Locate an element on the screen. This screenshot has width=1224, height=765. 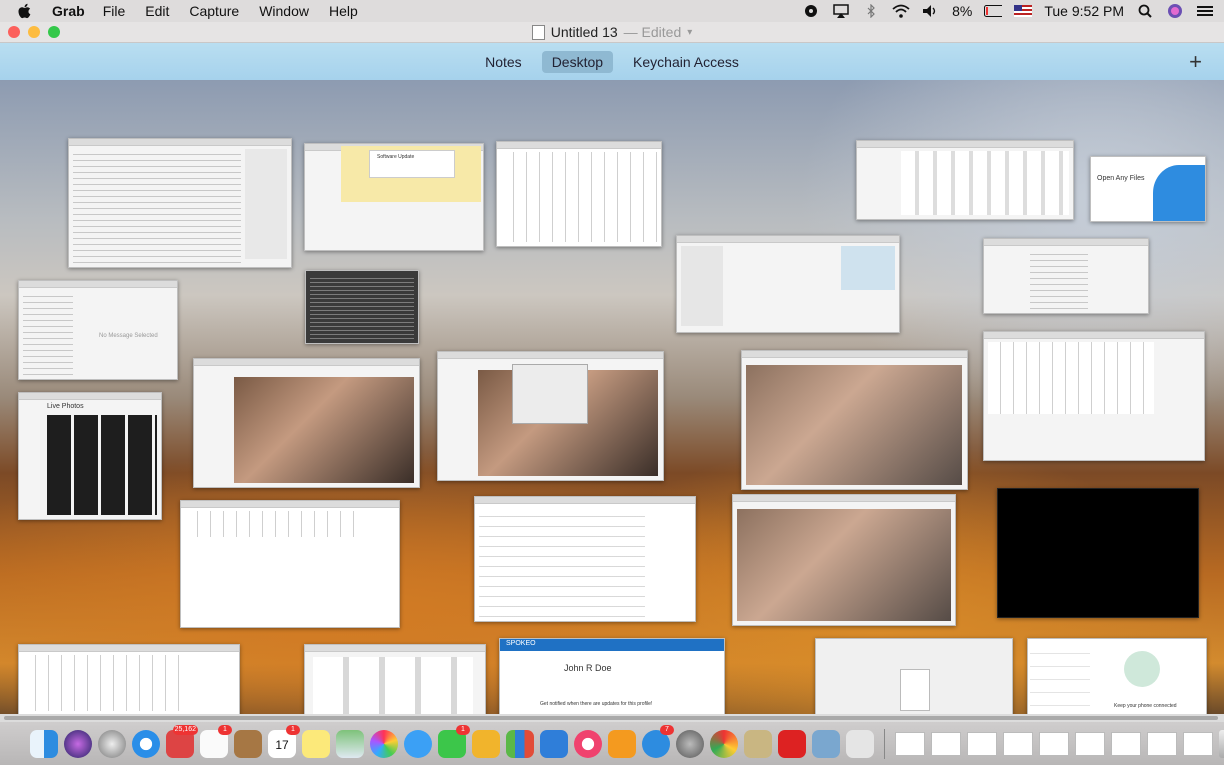
horizontal-scrollbar is located at coordinates (612, 718).